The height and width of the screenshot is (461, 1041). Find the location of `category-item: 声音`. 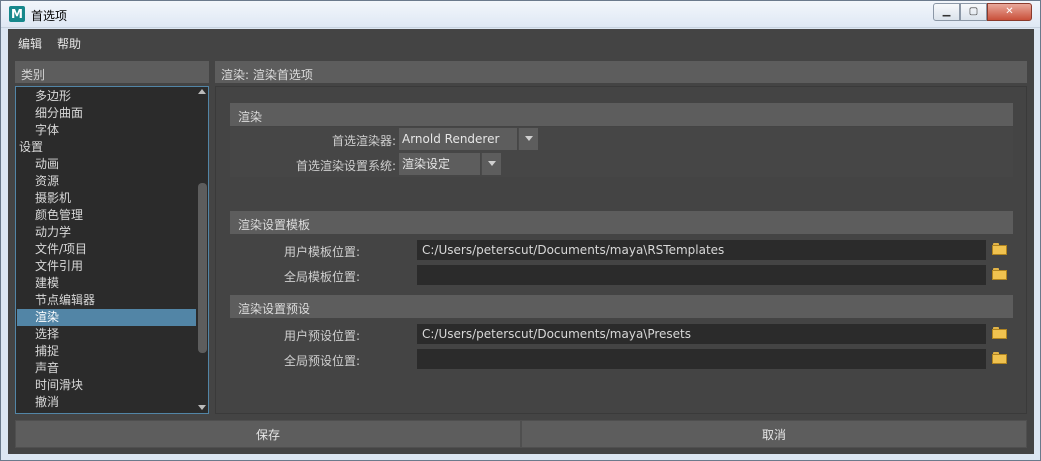

category-item: 声音 is located at coordinates (106, 368).